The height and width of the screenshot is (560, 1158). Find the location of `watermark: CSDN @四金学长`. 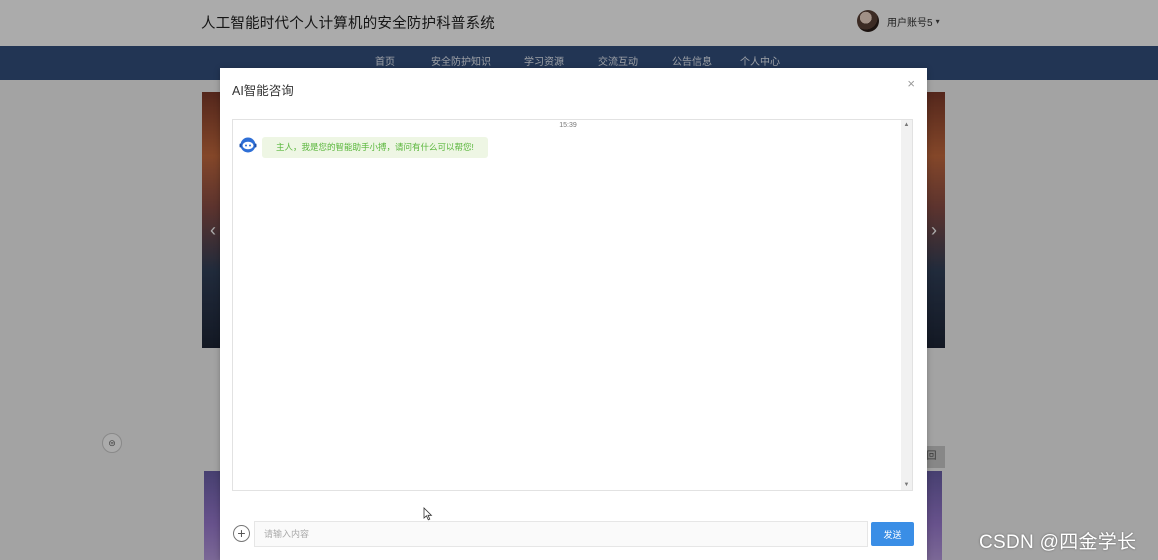

watermark: CSDN @四金学长 is located at coordinates (1058, 542).